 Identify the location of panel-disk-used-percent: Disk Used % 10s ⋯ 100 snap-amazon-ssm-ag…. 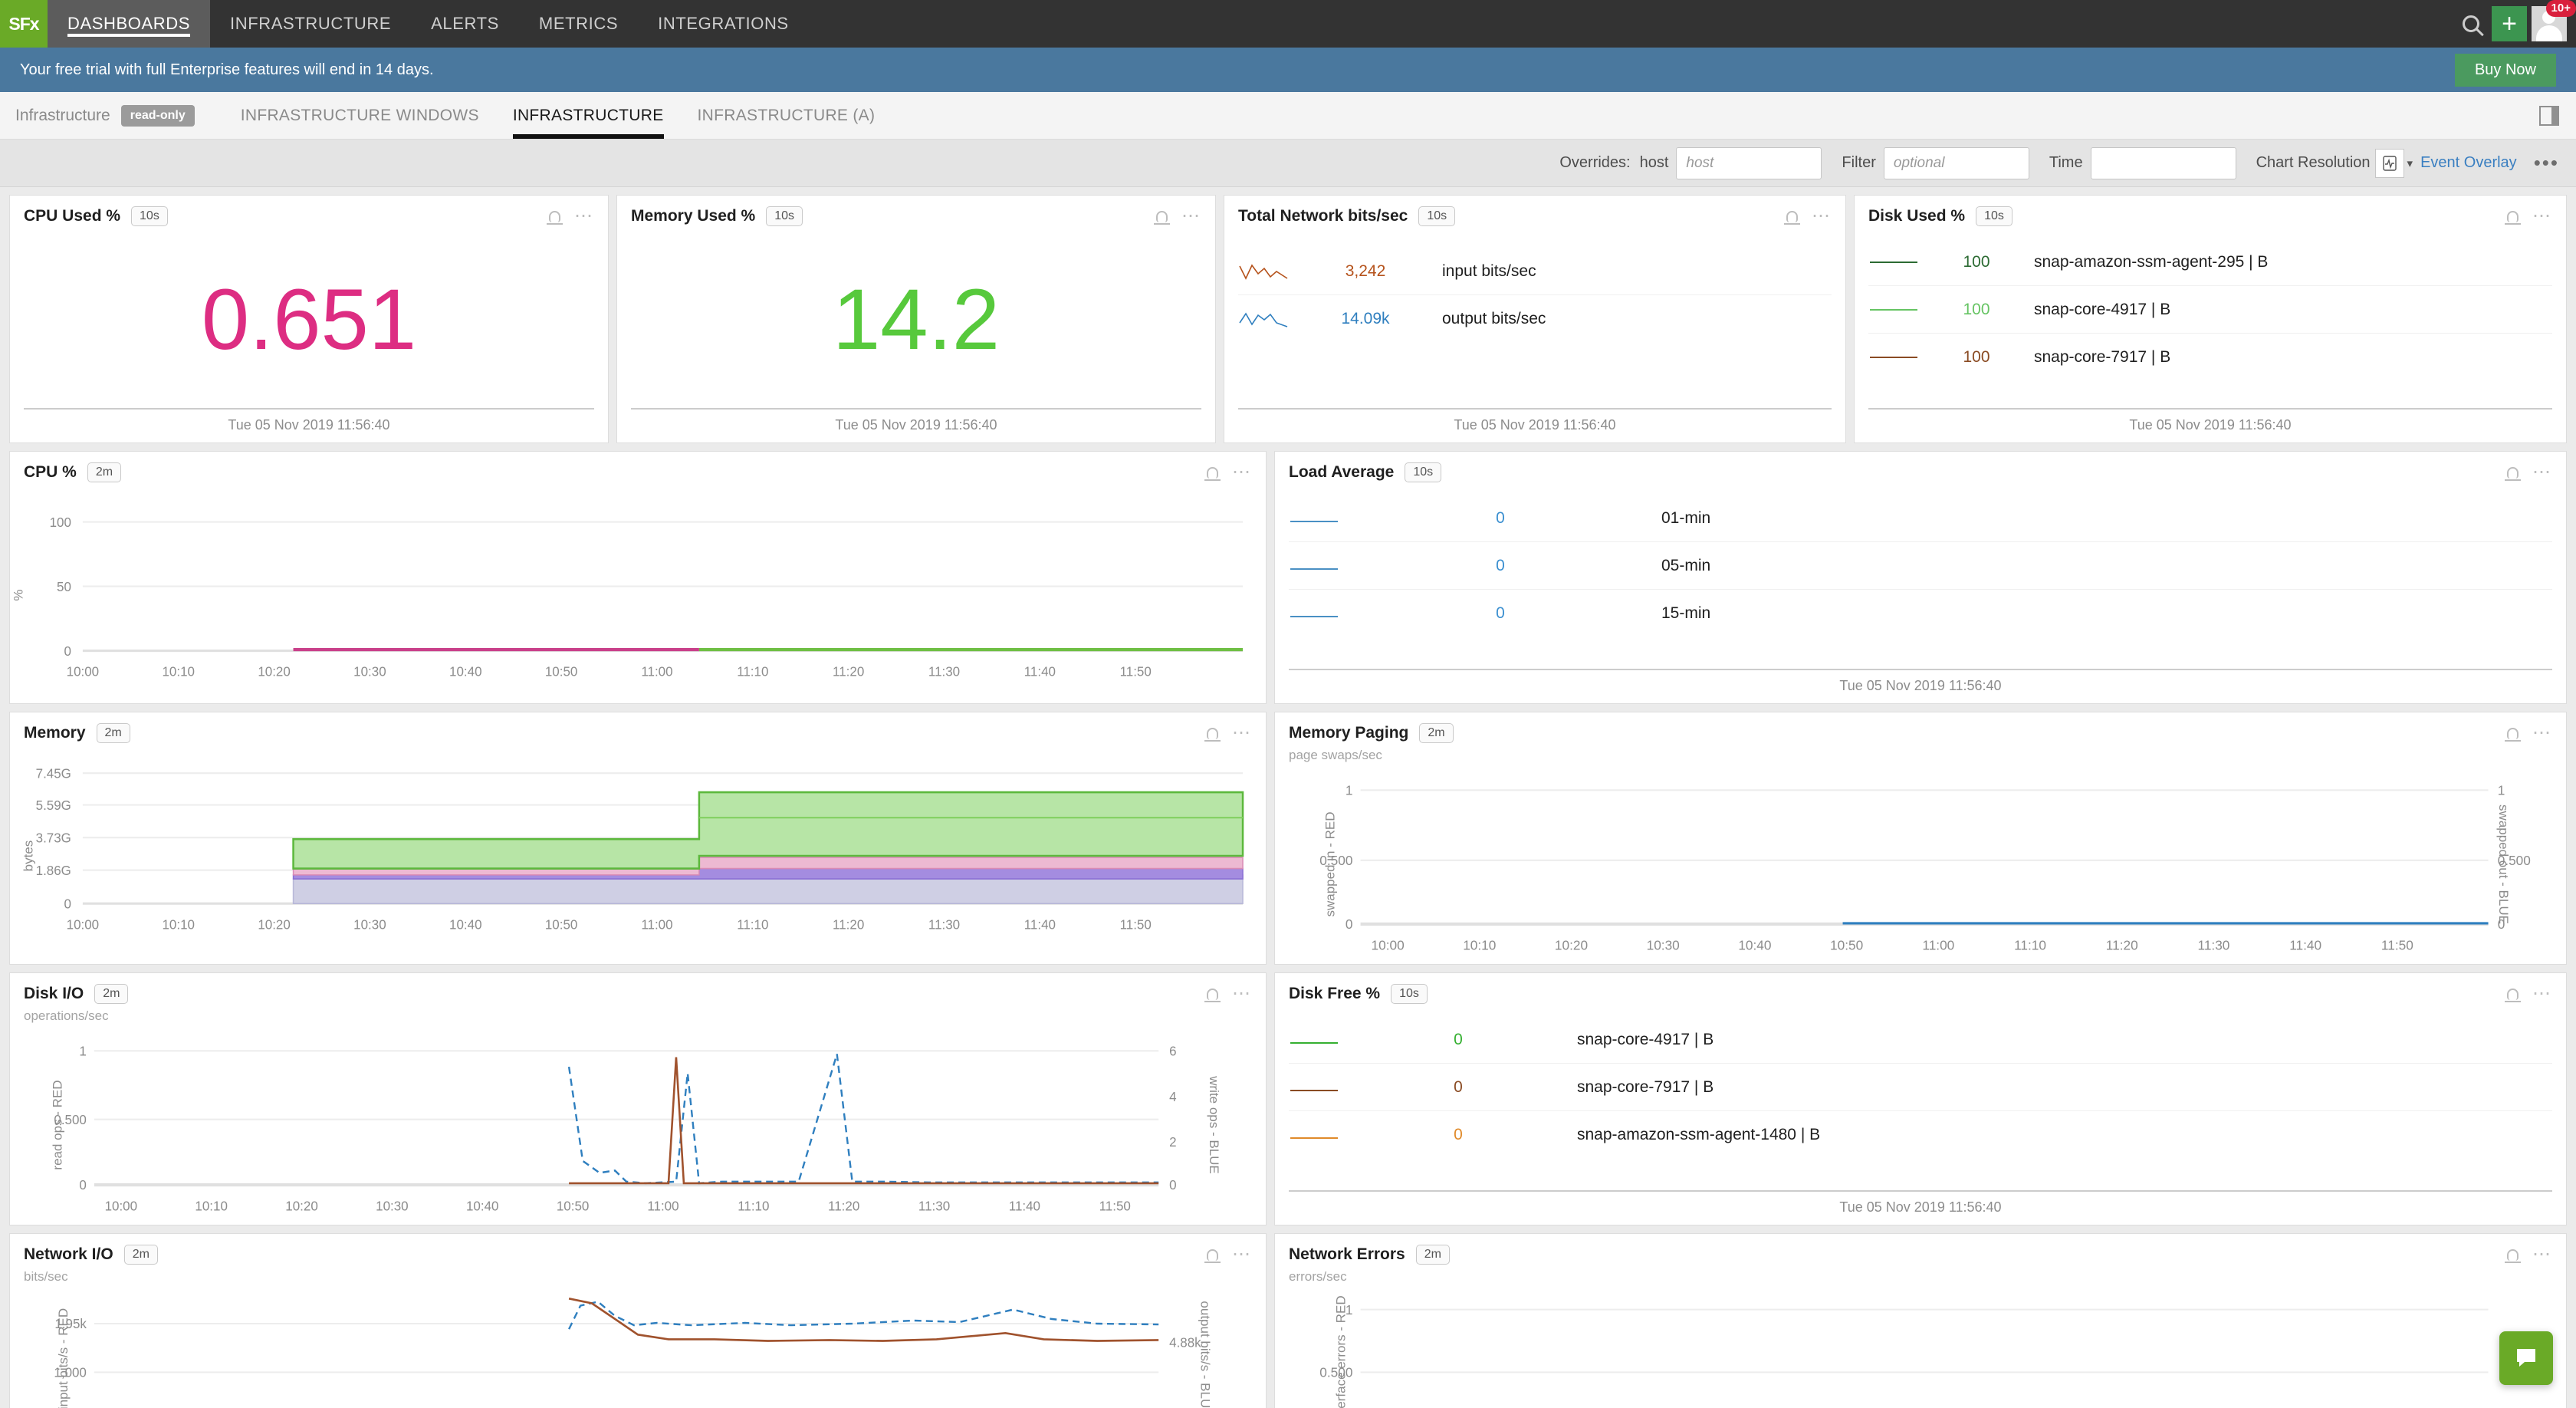
(2210, 319).